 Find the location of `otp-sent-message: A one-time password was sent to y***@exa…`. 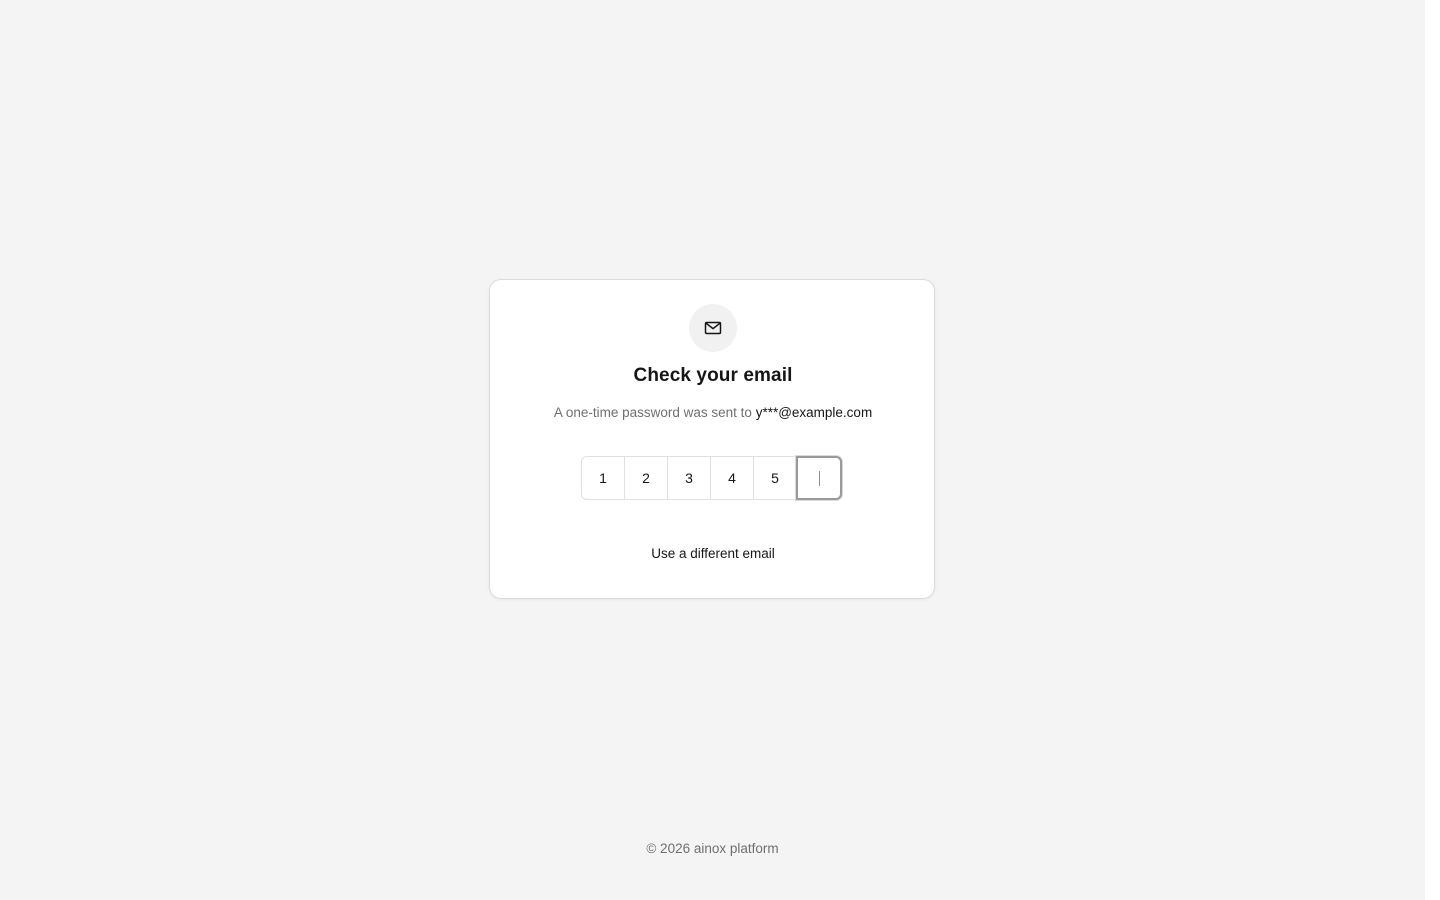

otp-sent-message: A one-time password was sent to y***@exa… is located at coordinates (713, 412).